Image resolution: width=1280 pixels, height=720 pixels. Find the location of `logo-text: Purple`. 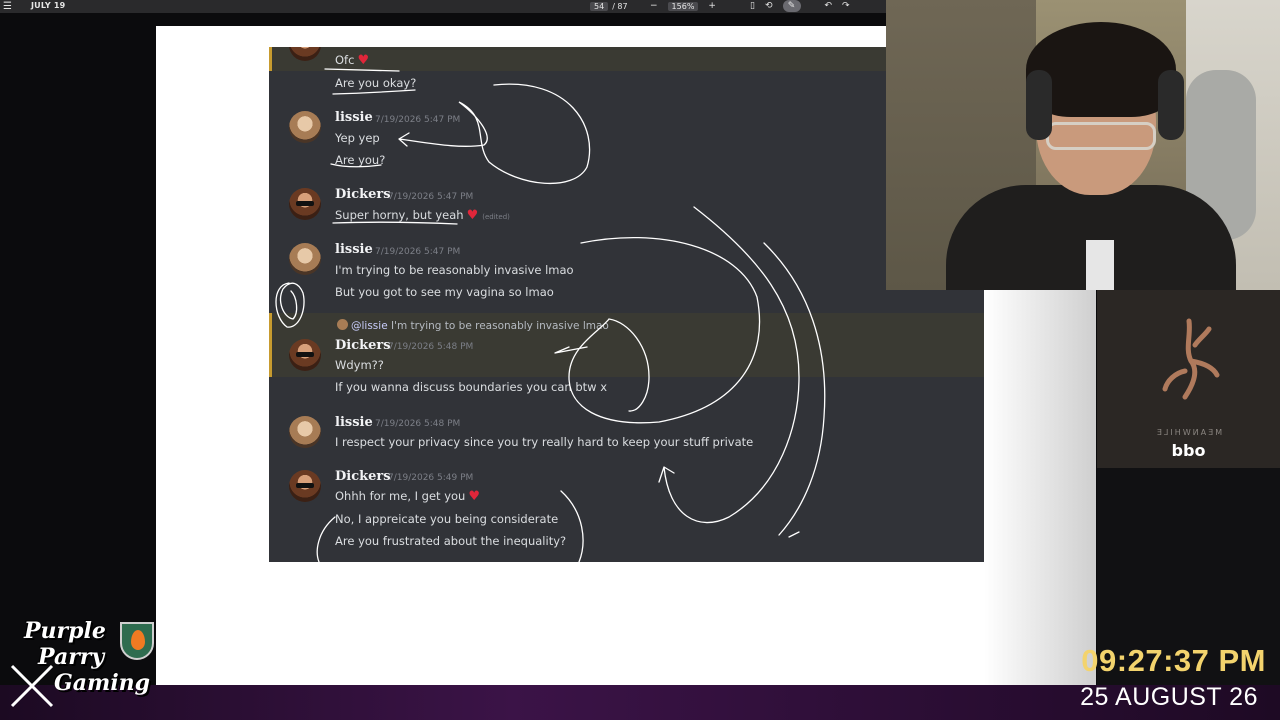

logo-text: Purple is located at coordinates (65, 631).